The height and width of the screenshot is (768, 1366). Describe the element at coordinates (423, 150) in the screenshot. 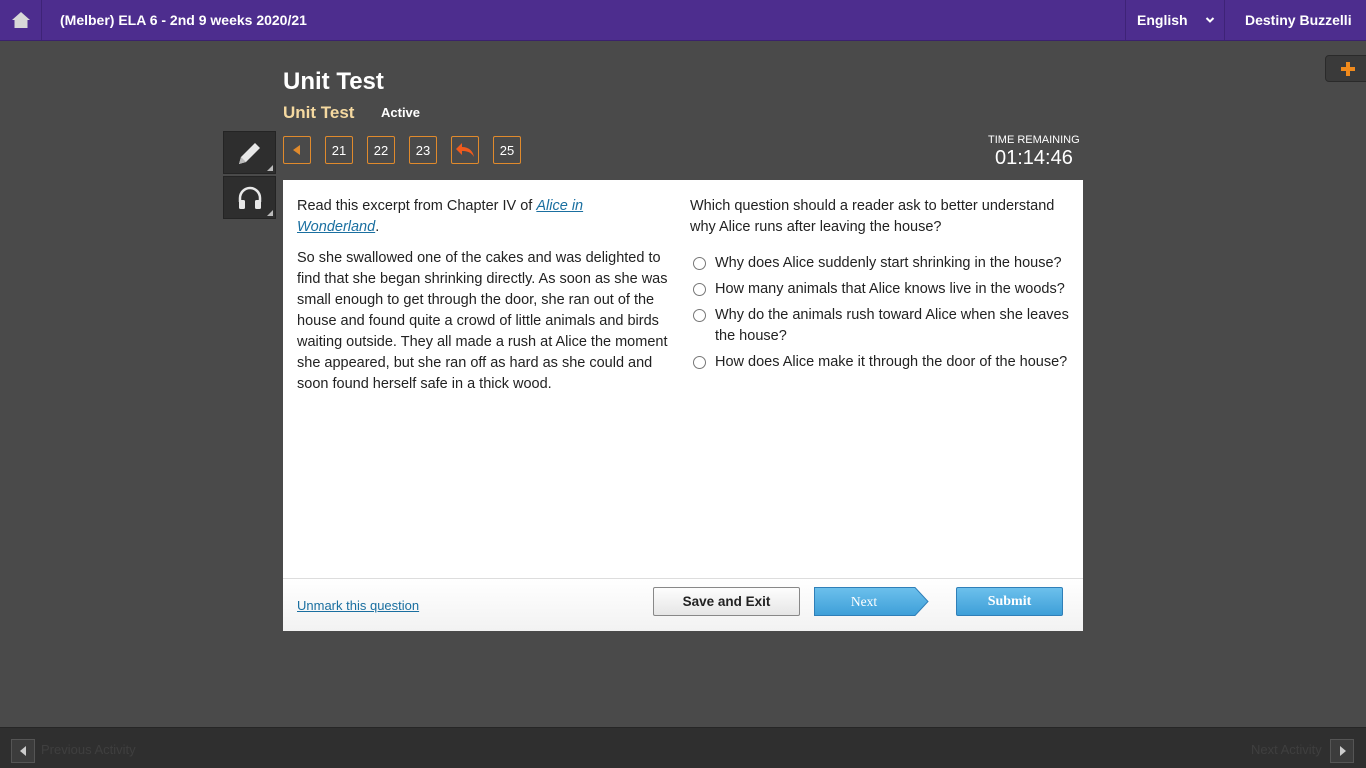

I see `question-23-button: 23` at that location.